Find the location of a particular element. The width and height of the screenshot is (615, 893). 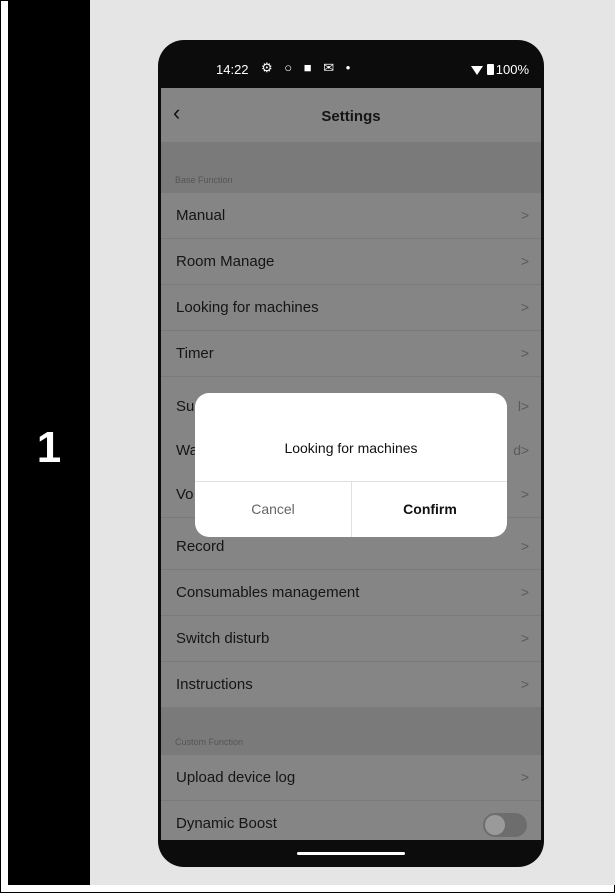

row-label: Manual is located at coordinates (201, 215).